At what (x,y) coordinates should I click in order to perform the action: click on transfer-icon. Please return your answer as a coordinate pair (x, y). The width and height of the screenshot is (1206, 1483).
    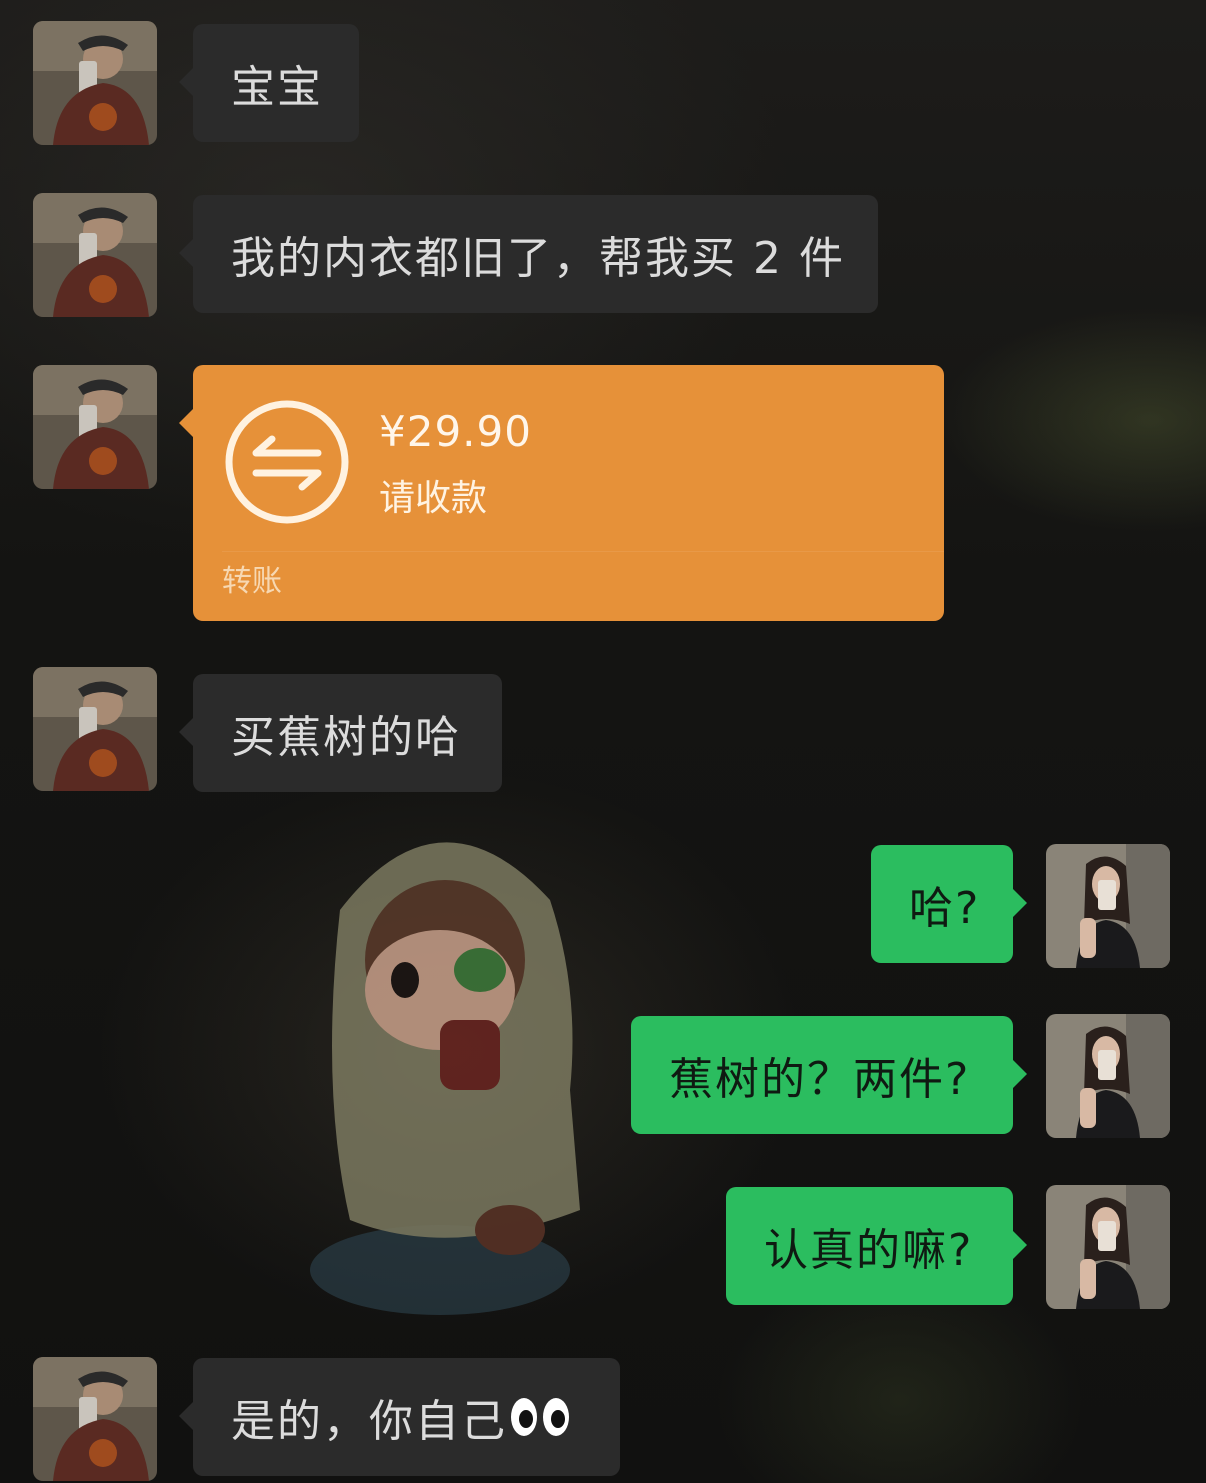
    Looking at the image, I should click on (287, 462).